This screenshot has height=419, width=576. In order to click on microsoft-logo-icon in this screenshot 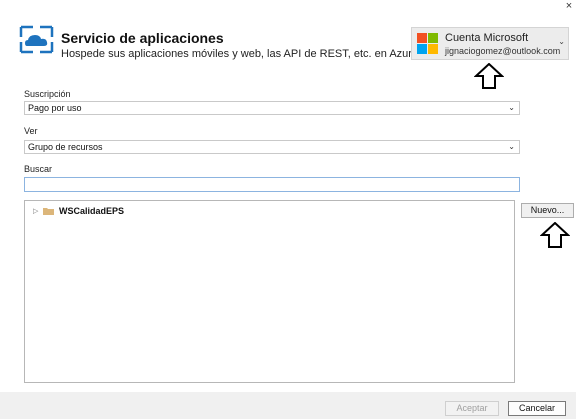, I will do `click(428, 44)`.